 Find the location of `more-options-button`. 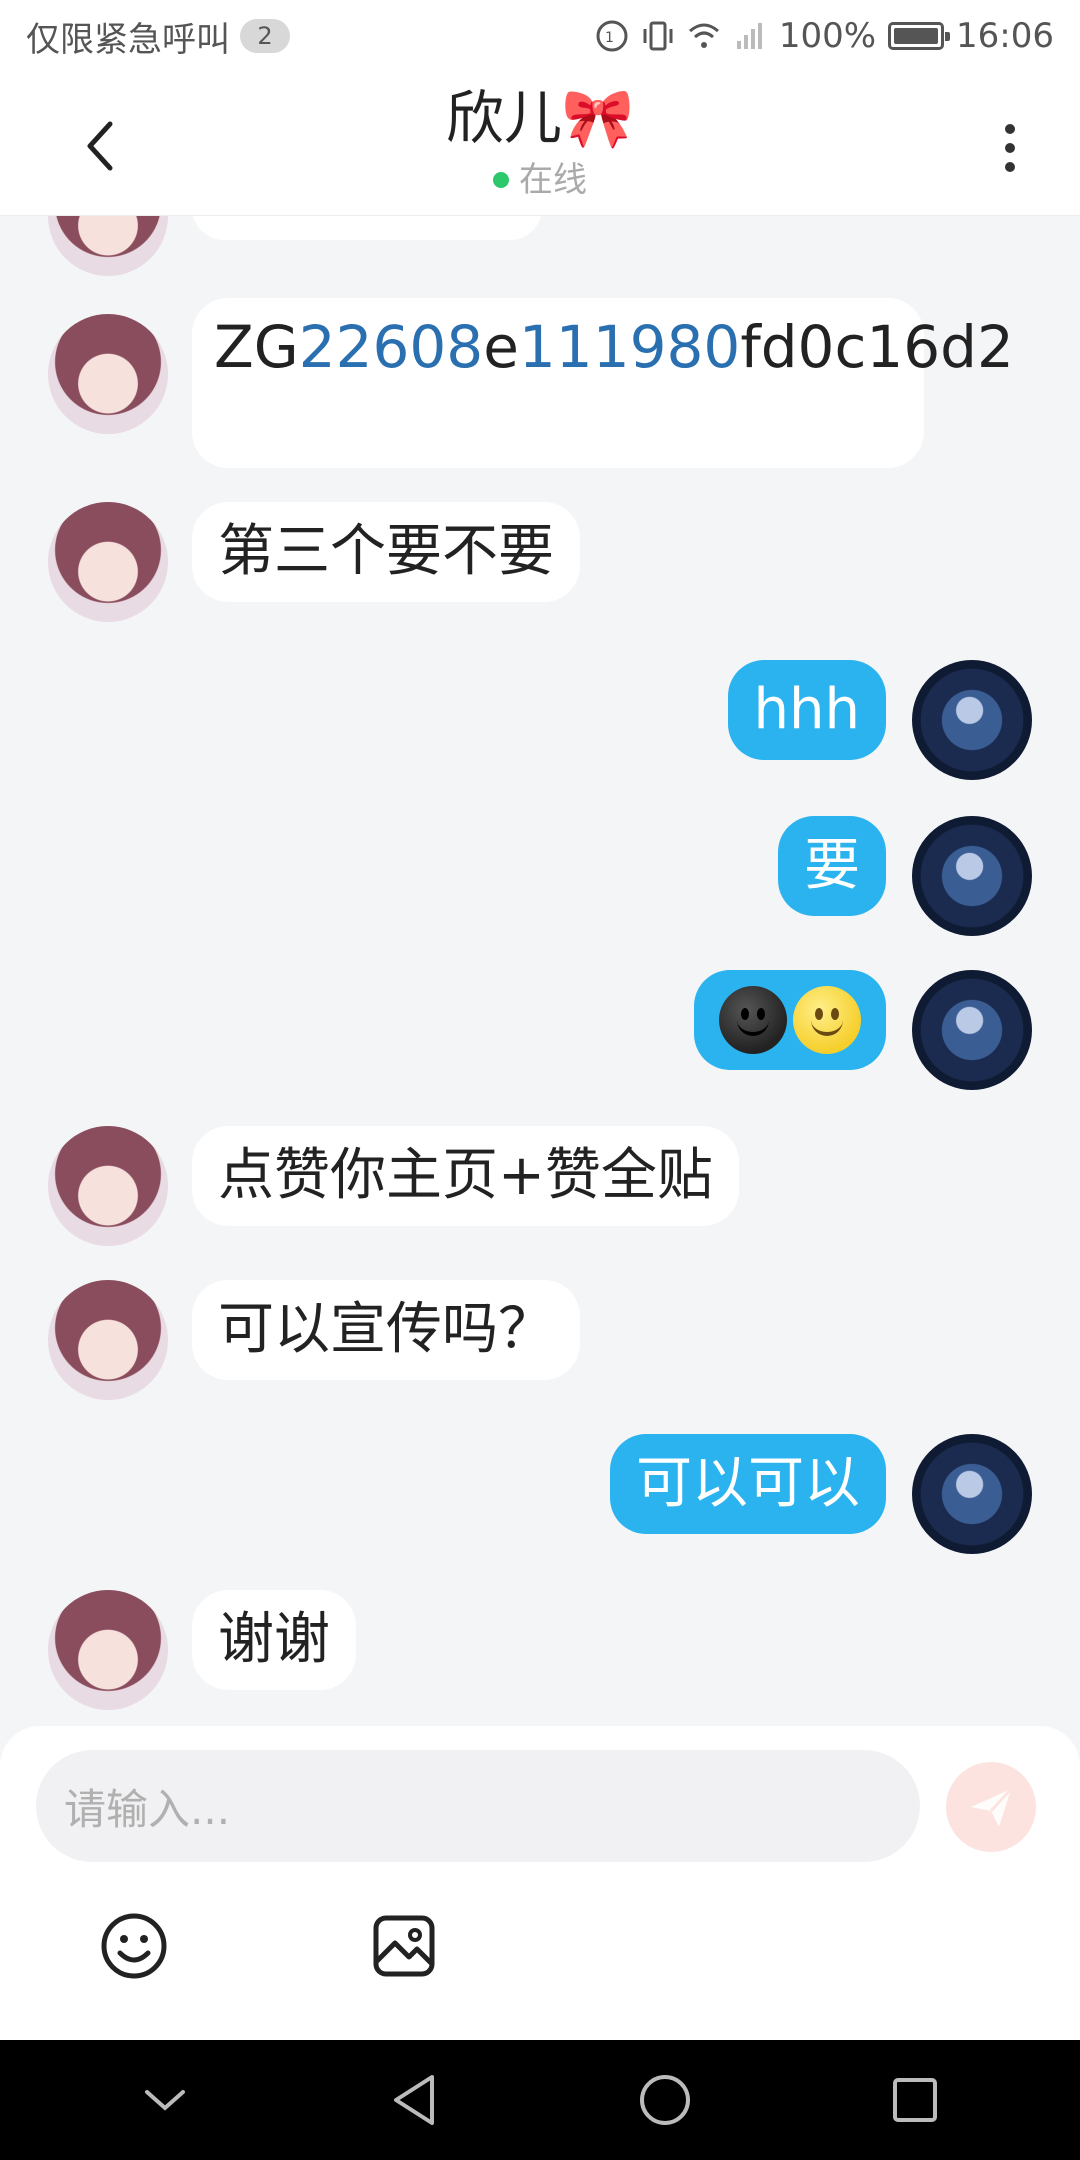

more-options-button is located at coordinates (1010, 148).